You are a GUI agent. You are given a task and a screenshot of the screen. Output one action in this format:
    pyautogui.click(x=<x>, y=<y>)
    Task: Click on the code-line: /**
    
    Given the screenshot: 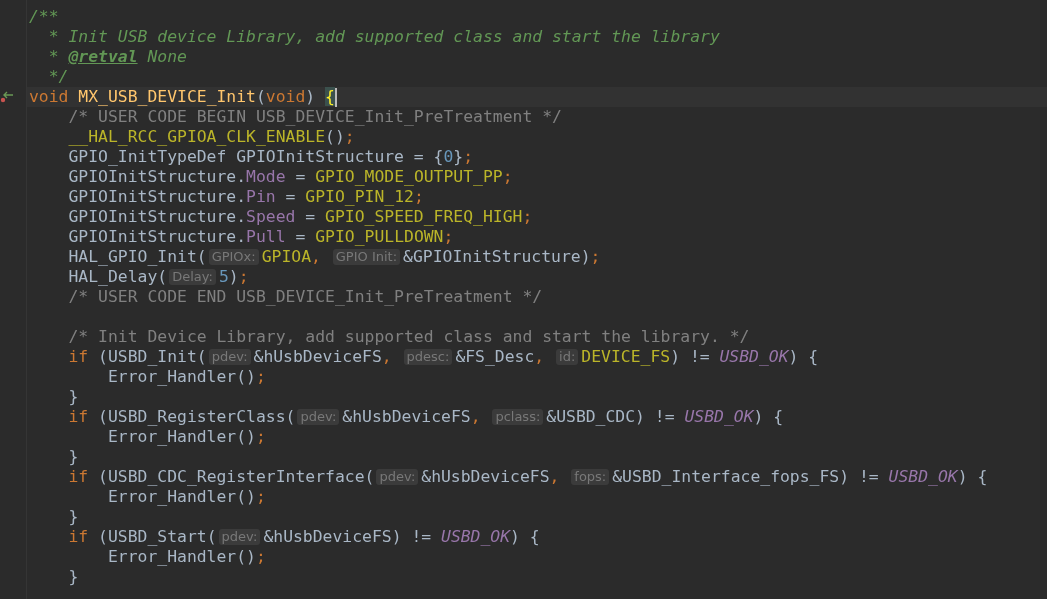 What is the action you would take?
    pyautogui.click(x=44, y=17)
    